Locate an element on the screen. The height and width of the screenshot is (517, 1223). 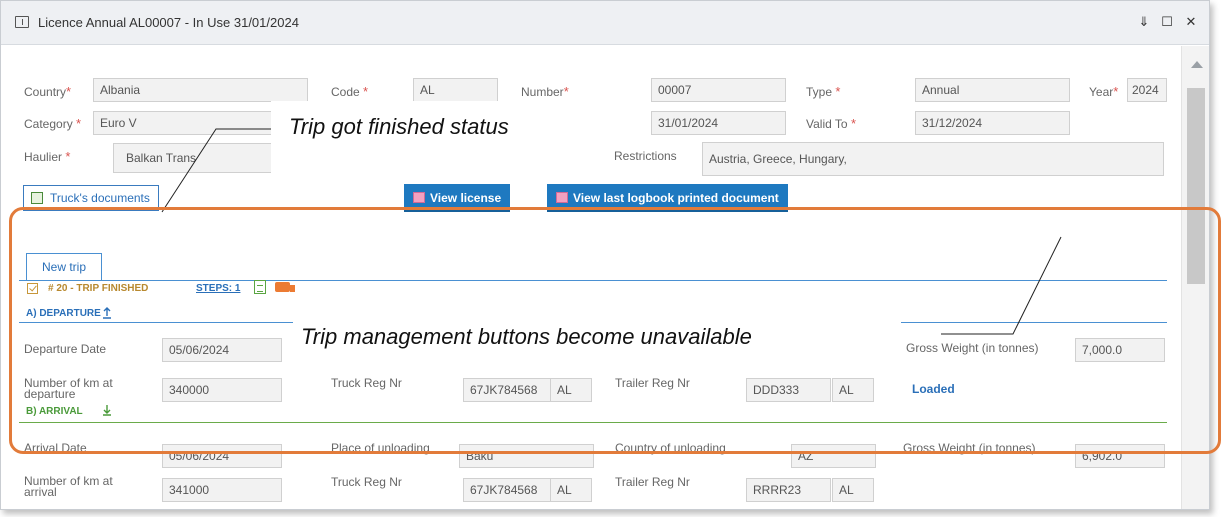
scroll-up-arrow-icon is located at coordinates (1197, 64).